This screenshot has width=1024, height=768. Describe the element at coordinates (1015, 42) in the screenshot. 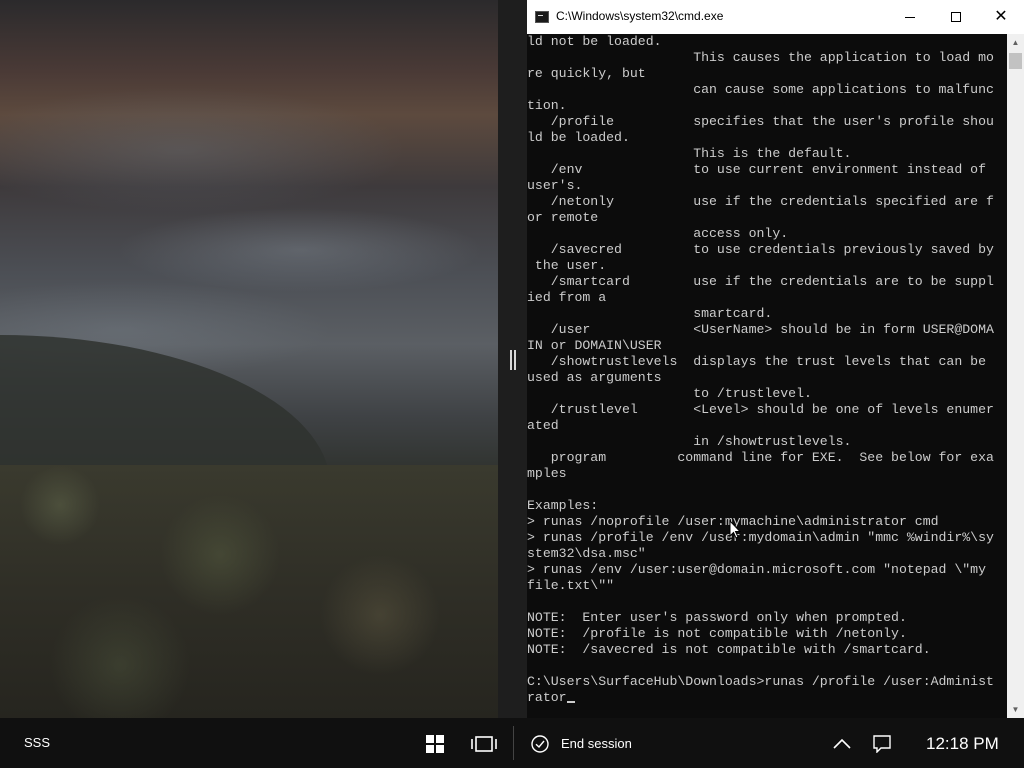

I see `scroll-up-arrow-icon: ▲` at that location.